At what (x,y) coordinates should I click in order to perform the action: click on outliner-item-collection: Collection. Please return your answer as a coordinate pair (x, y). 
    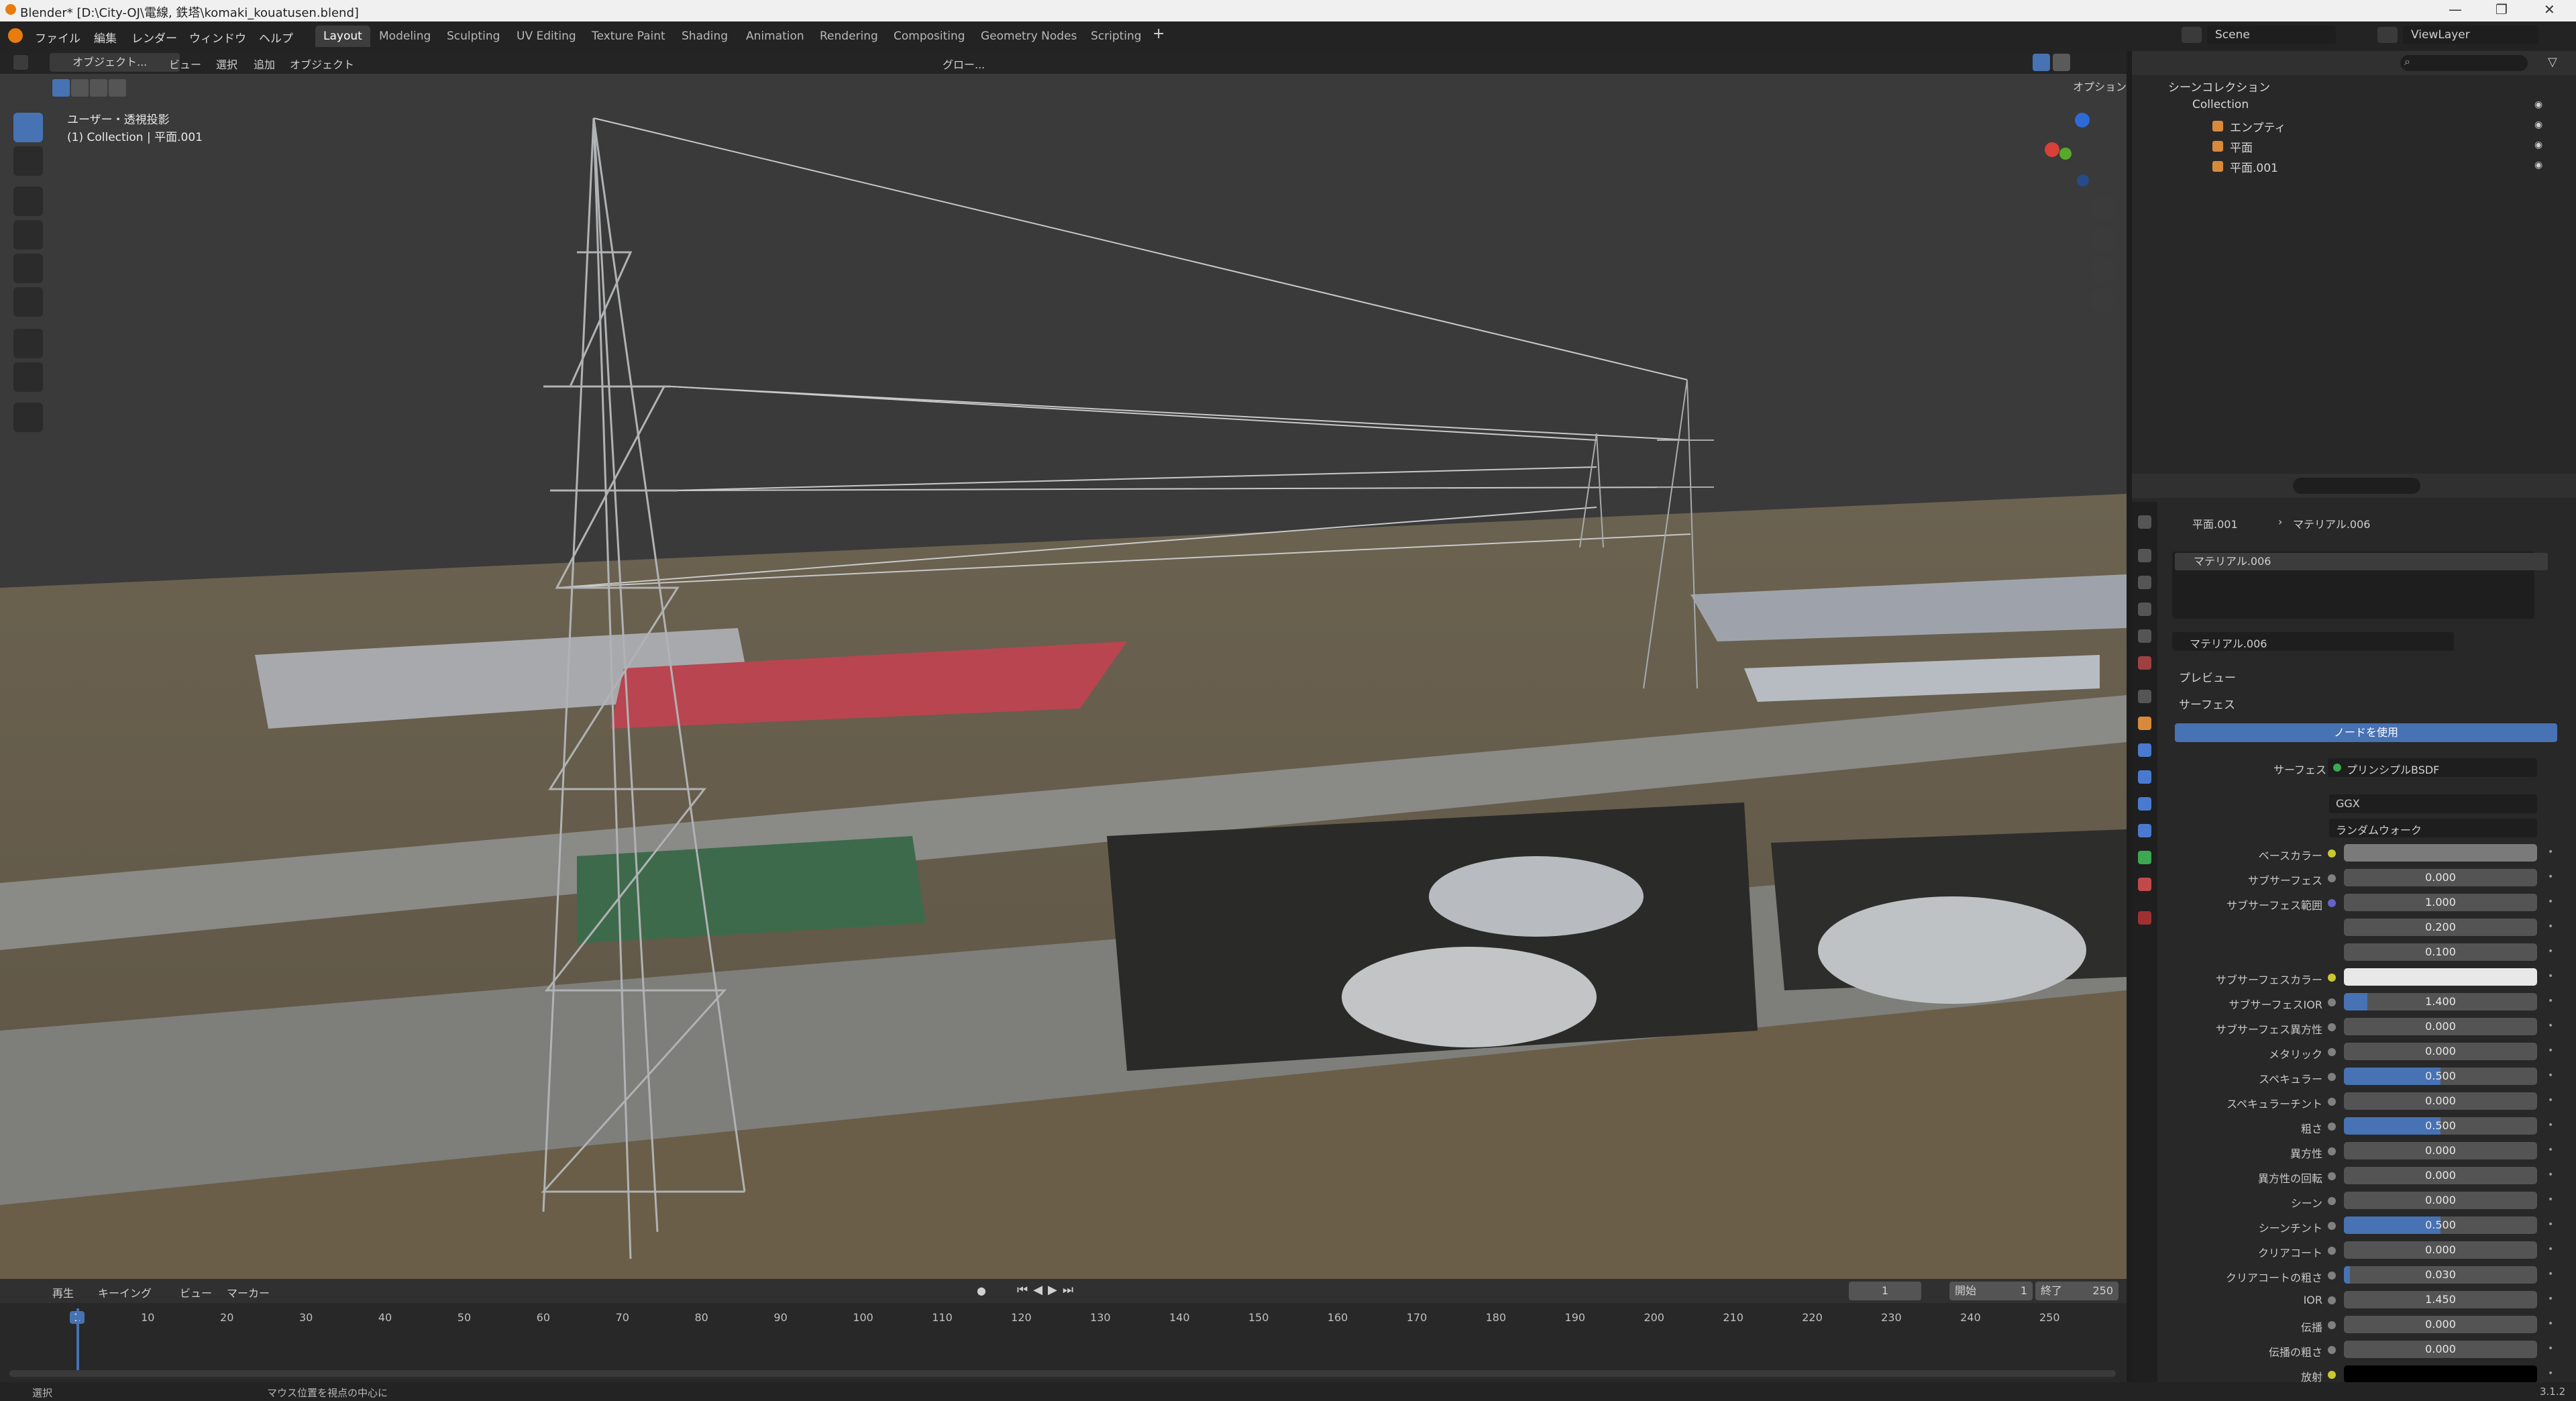
    Looking at the image, I should click on (2220, 104).